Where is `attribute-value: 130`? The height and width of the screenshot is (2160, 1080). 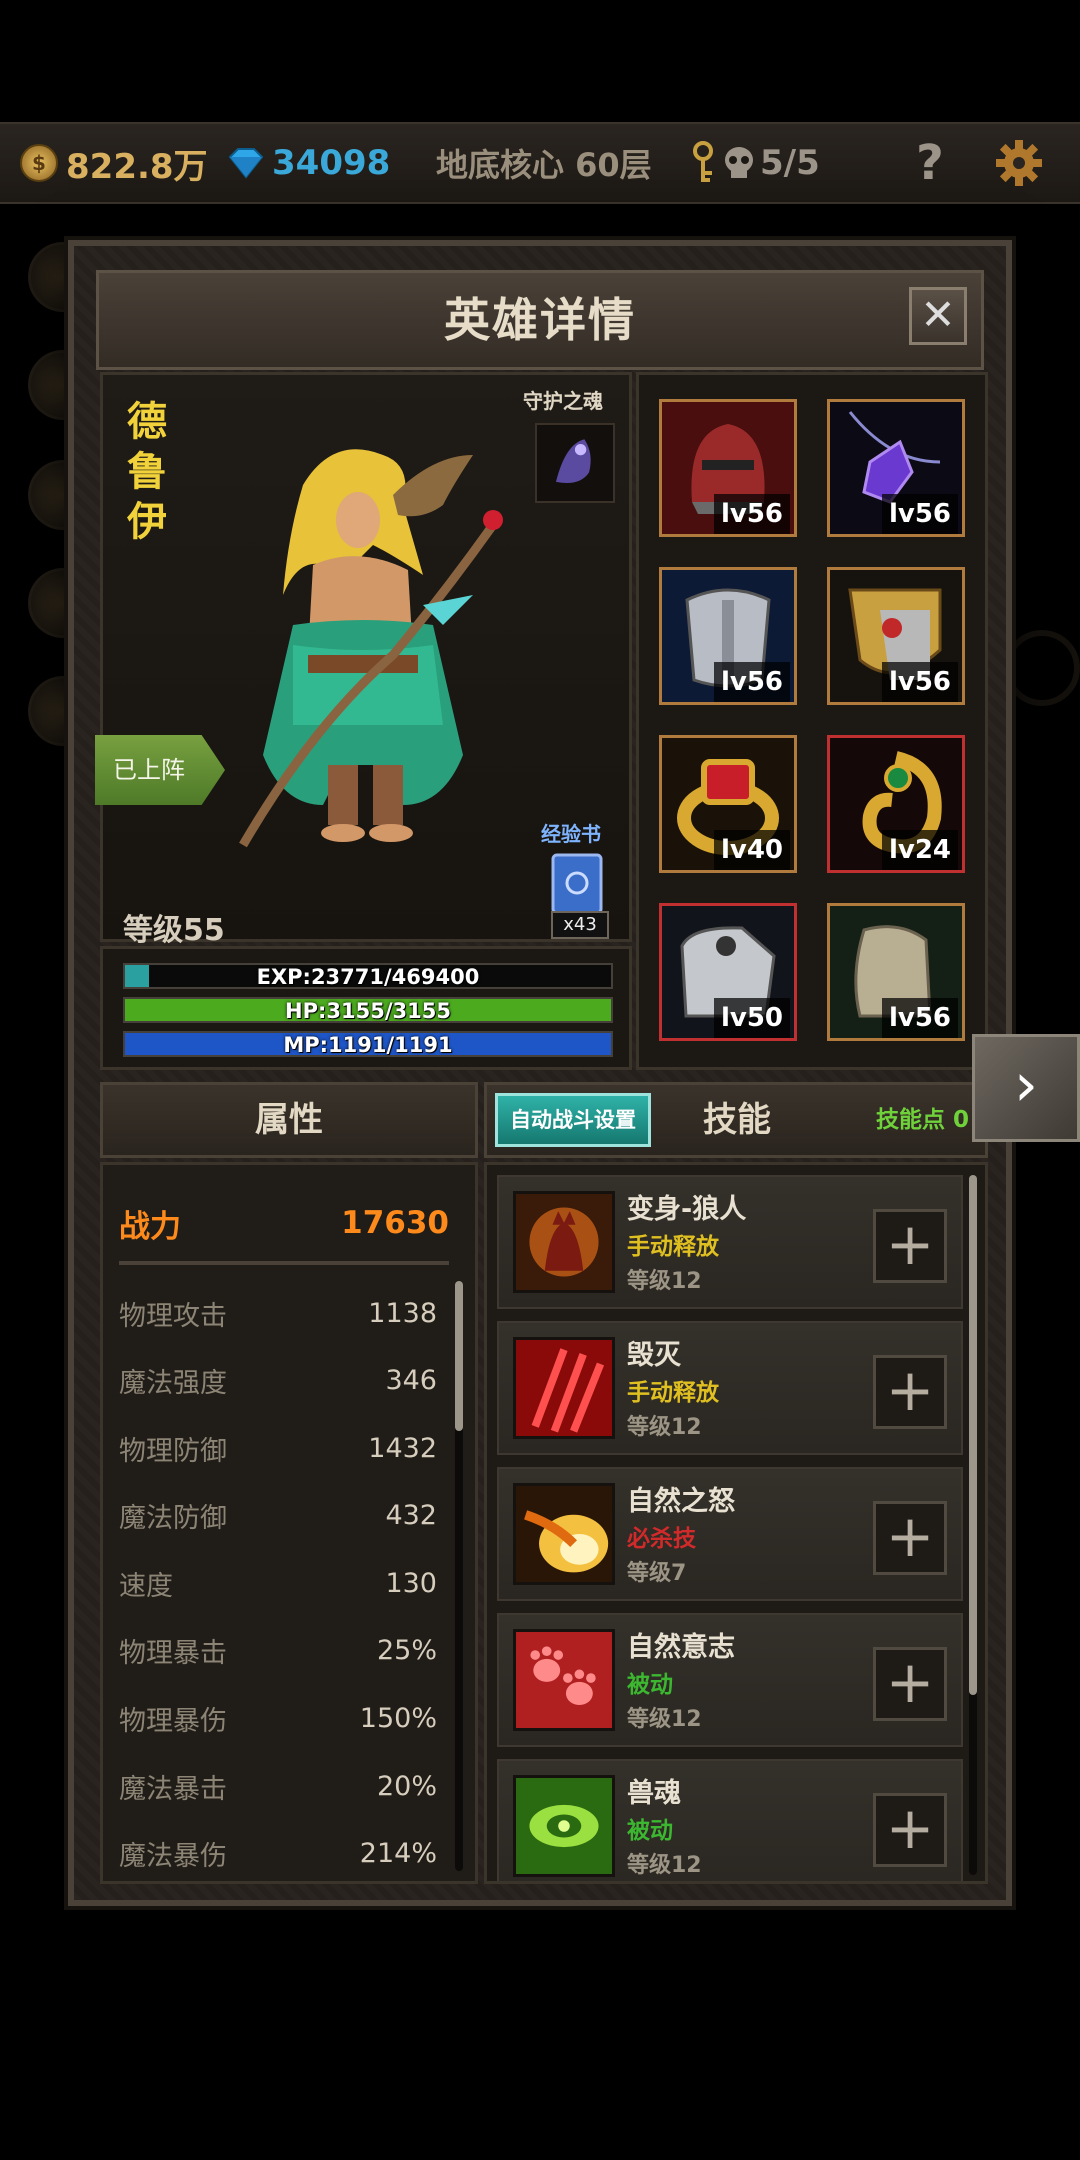
attribute-value: 130 is located at coordinates (411, 1583).